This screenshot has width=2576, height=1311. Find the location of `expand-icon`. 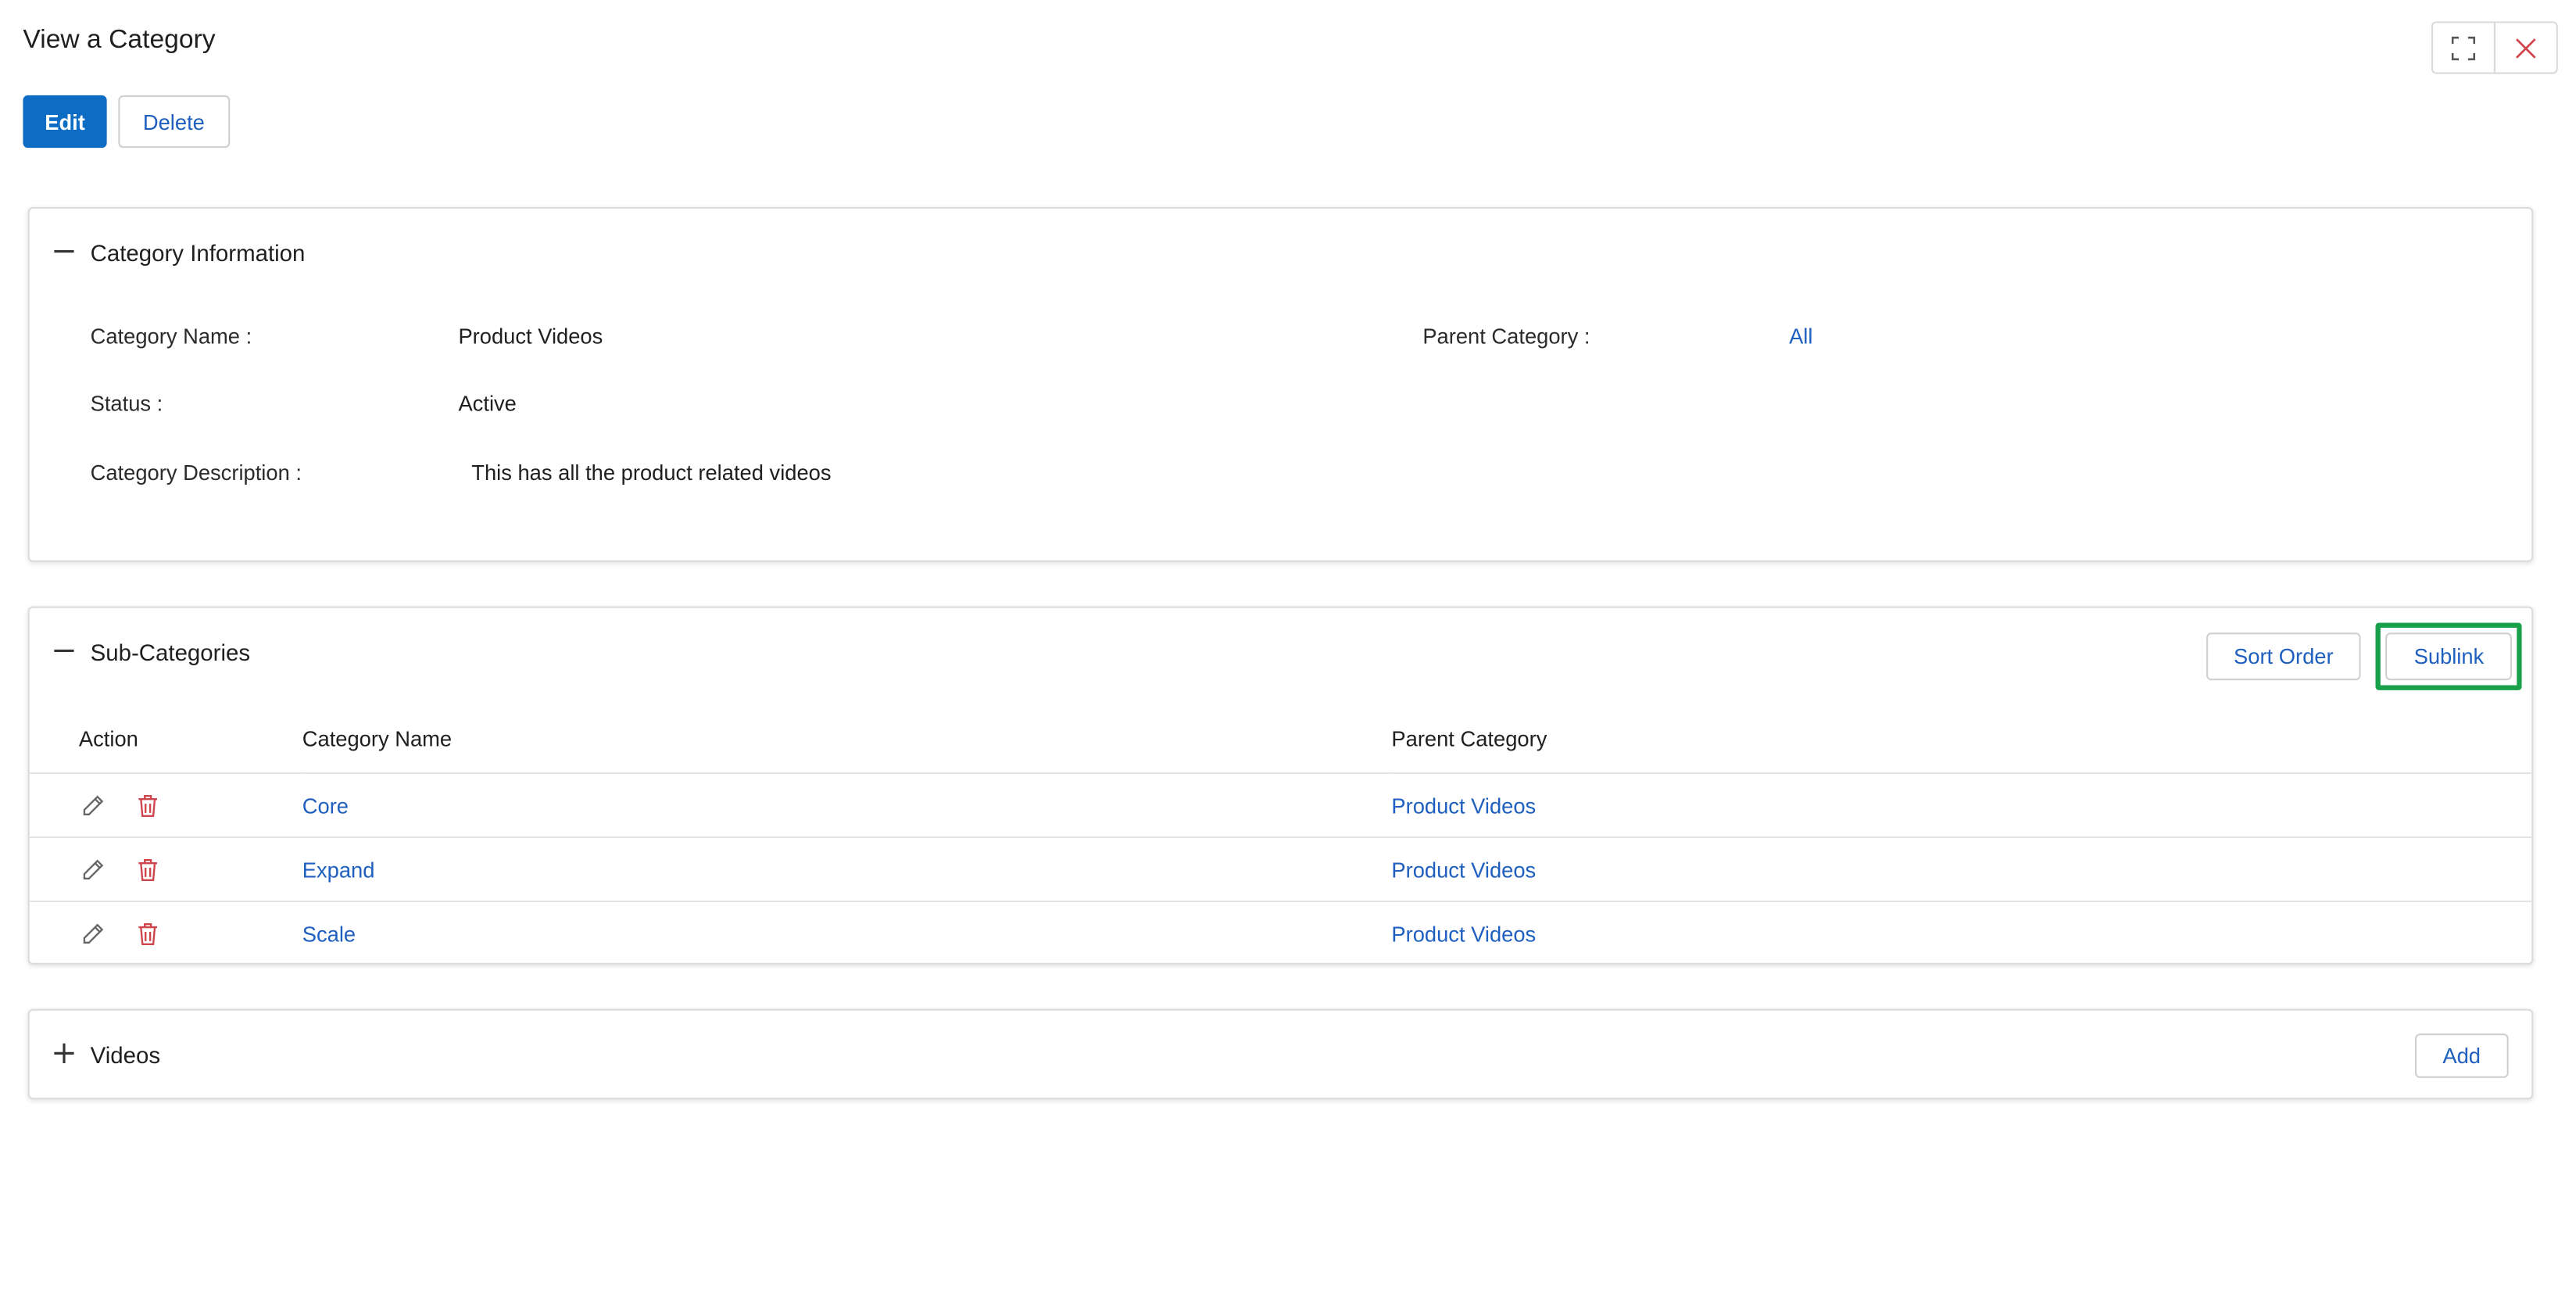

expand-icon is located at coordinates (2463, 47).